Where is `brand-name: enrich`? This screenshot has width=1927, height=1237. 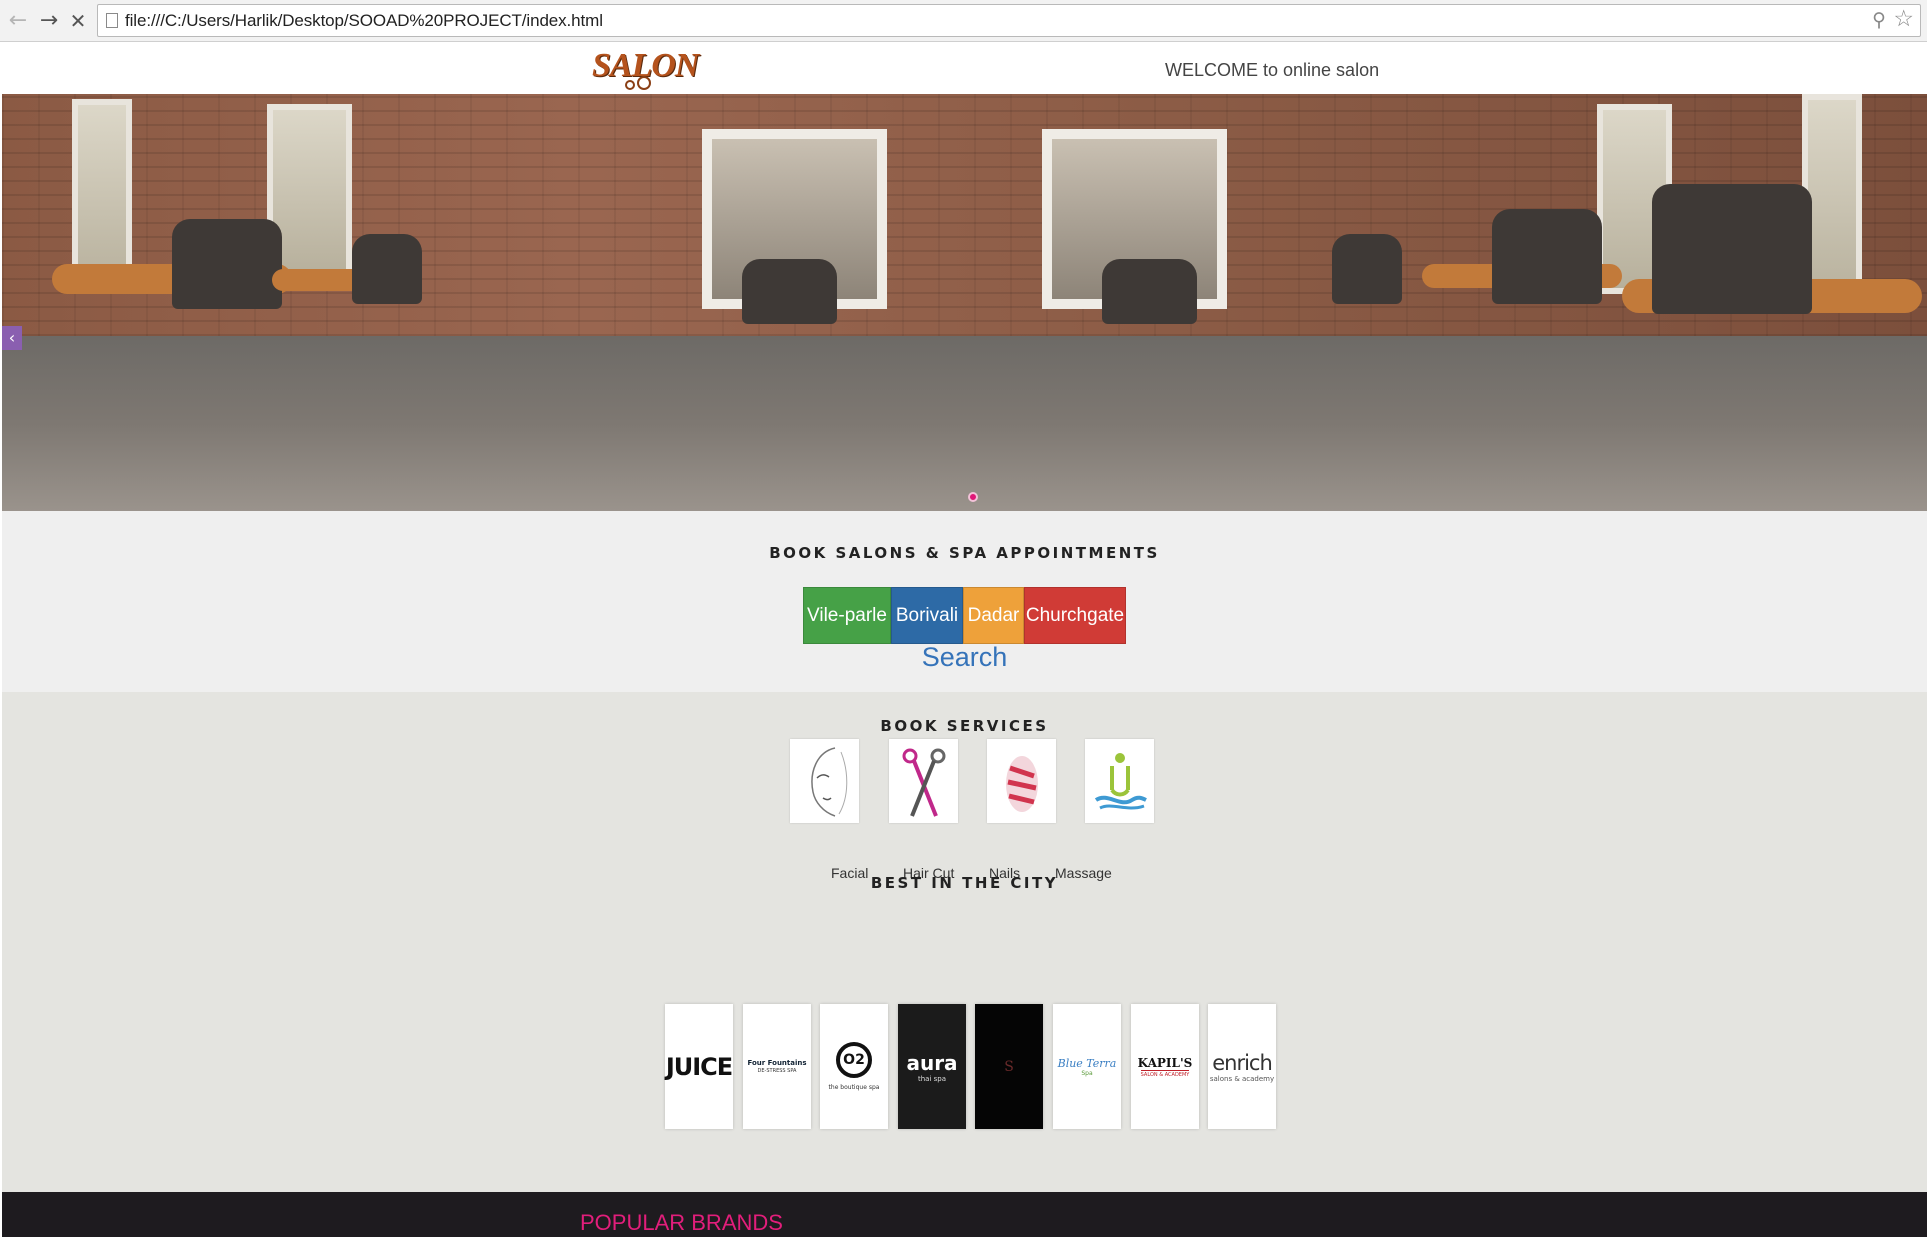 brand-name: enrich is located at coordinates (1242, 1062).